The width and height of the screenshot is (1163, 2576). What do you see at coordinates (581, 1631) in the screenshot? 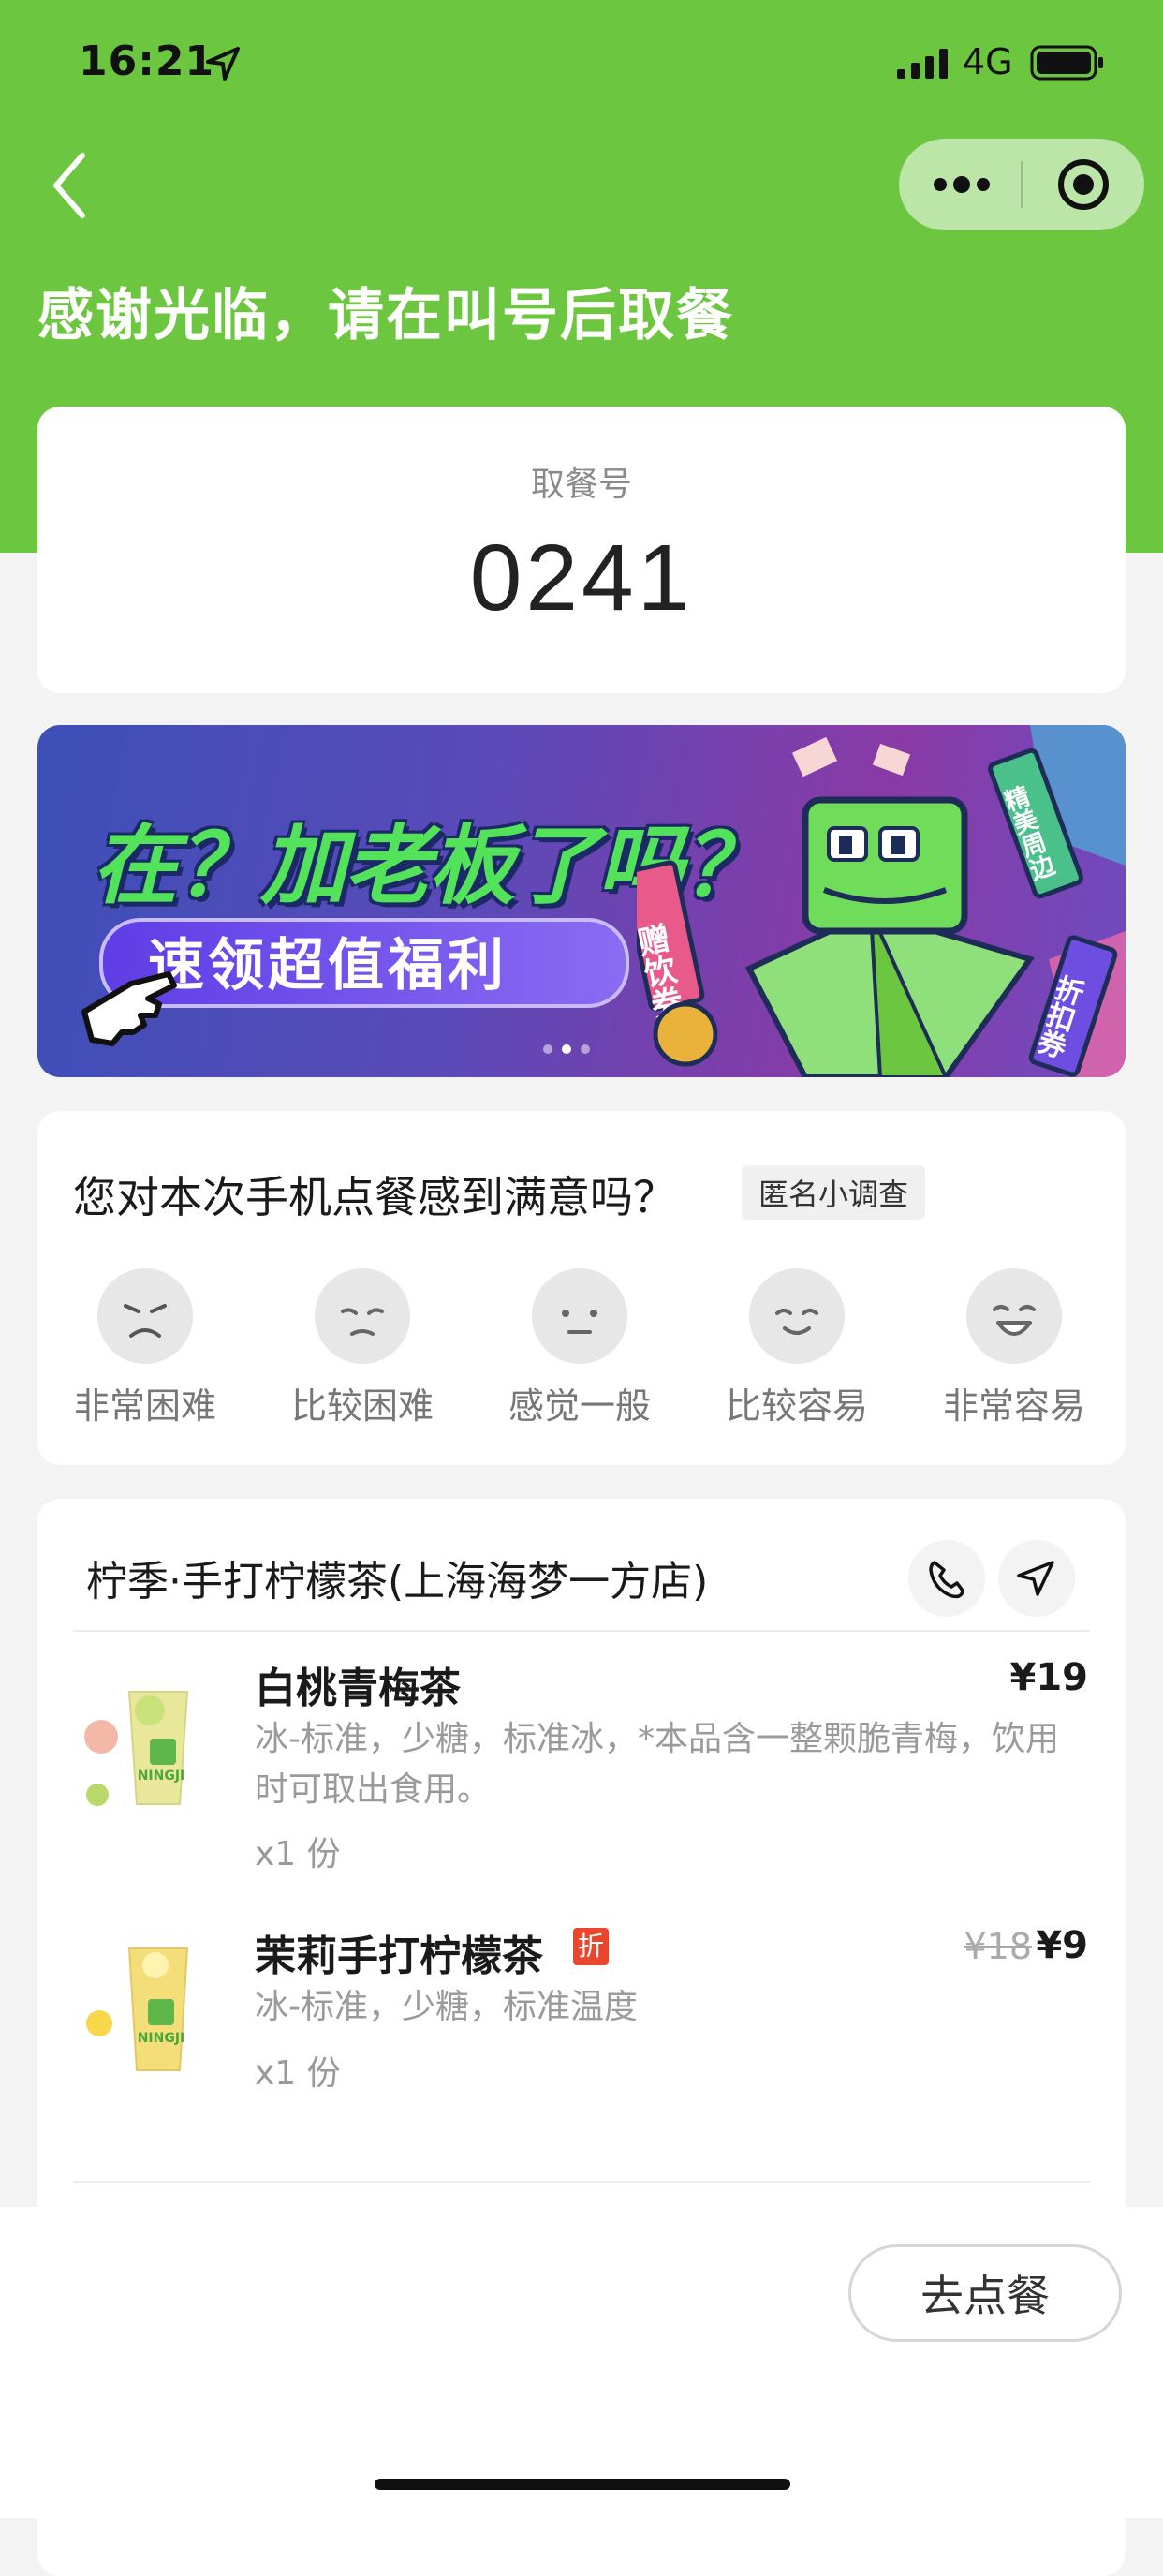
I see `store-divider` at bounding box center [581, 1631].